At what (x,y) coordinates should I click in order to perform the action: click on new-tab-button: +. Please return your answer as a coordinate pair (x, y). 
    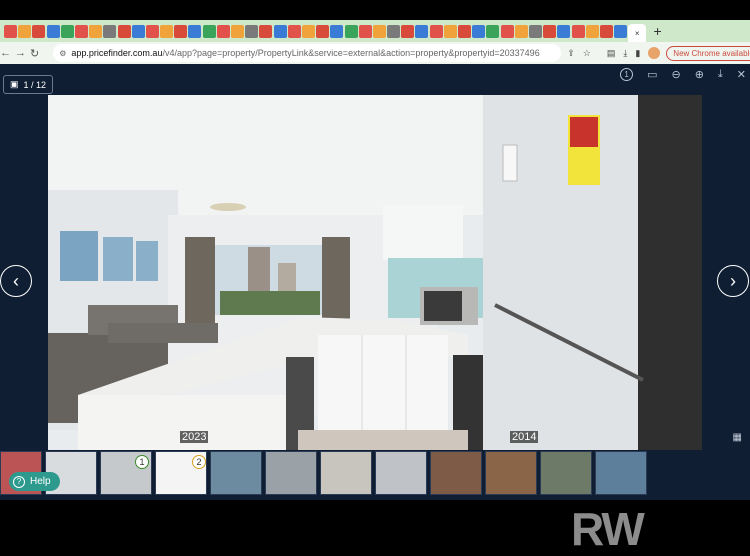
    Looking at the image, I should click on (657, 31).